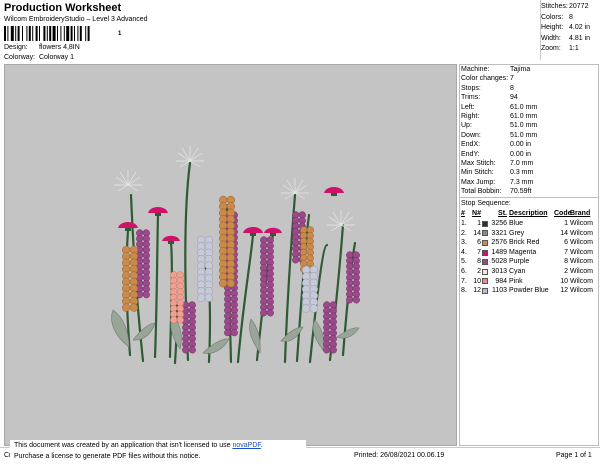 The width and height of the screenshot is (600, 464). I want to click on machine-label: Max Stitch:, so click(478, 163).